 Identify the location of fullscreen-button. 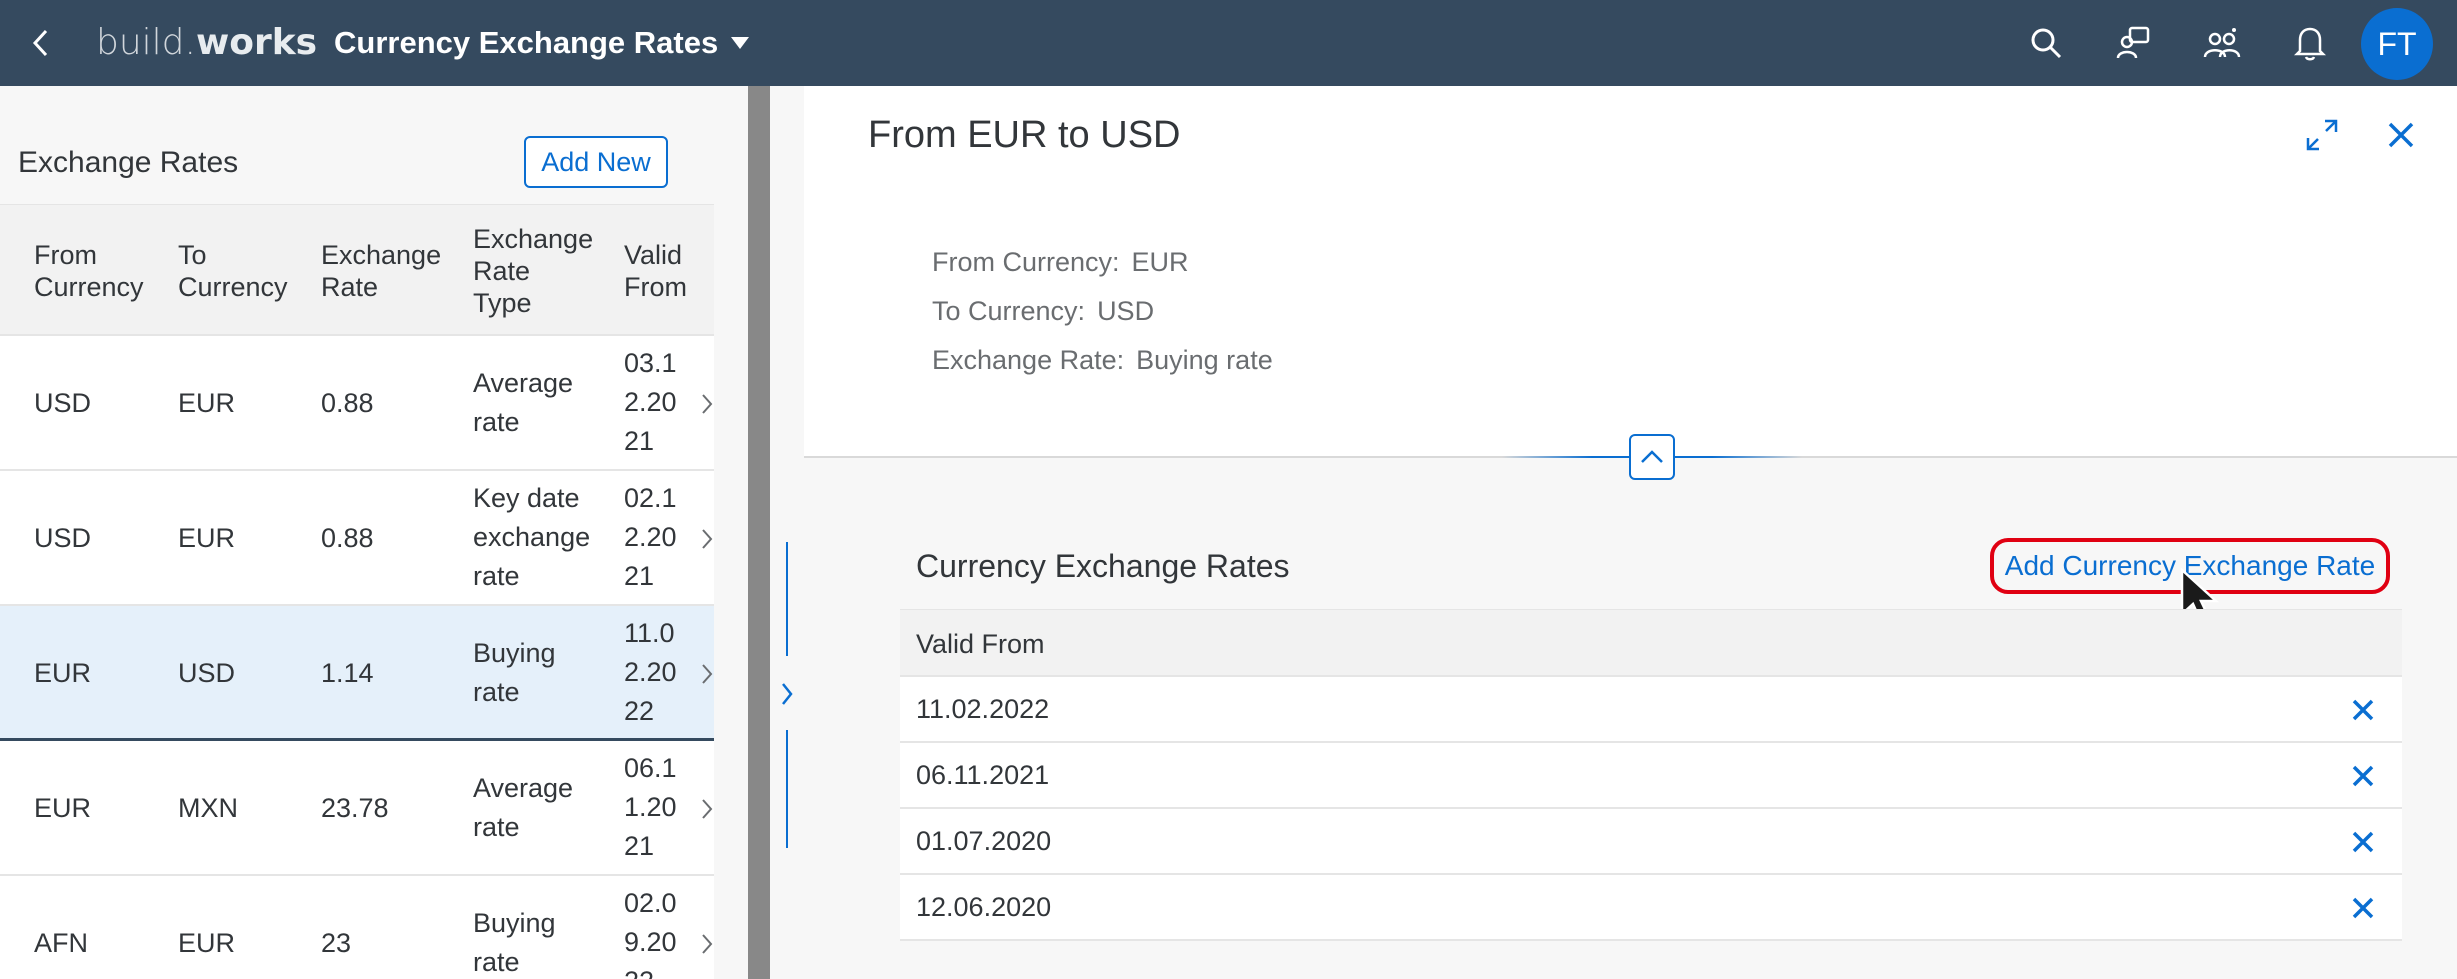
(2322, 135).